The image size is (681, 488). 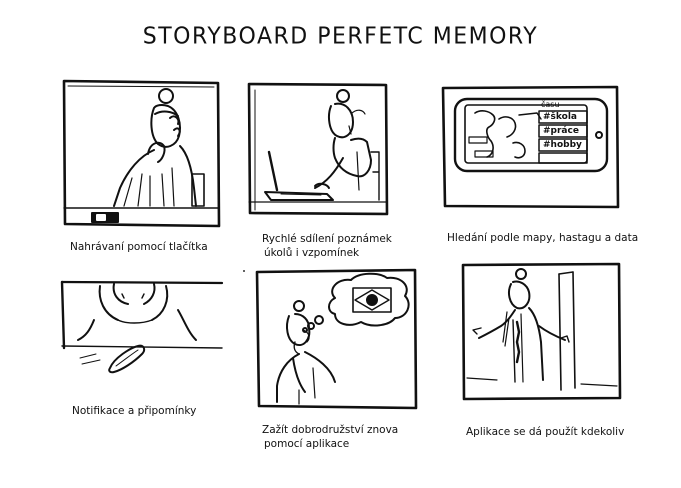 I want to click on sketch-search, so click(x=530, y=147).